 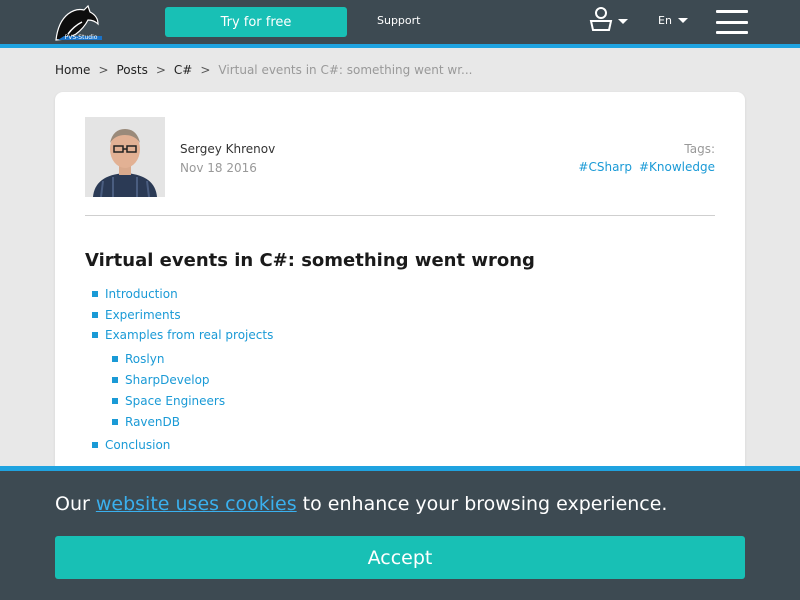 What do you see at coordinates (400, 46) in the screenshot?
I see `header-stripe` at bounding box center [400, 46].